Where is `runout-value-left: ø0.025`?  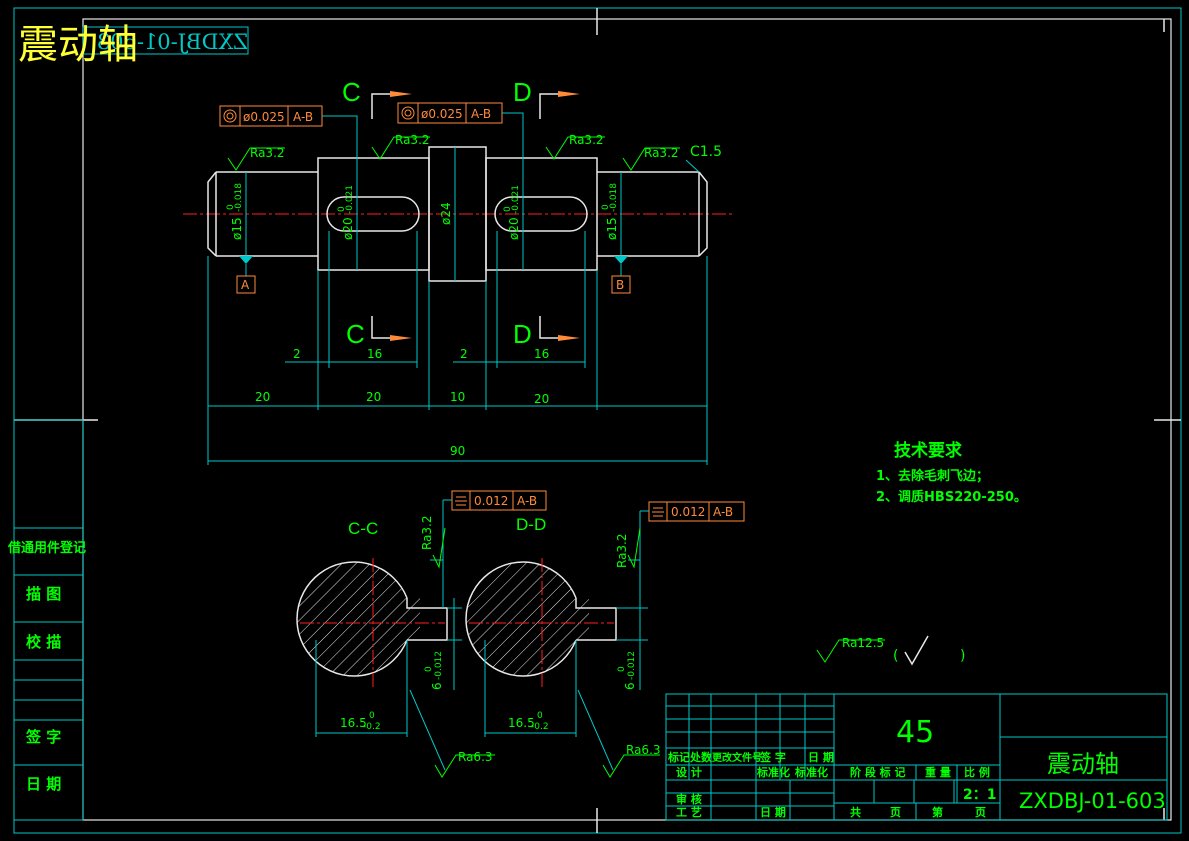 runout-value-left: ø0.025 is located at coordinates (264, 117).